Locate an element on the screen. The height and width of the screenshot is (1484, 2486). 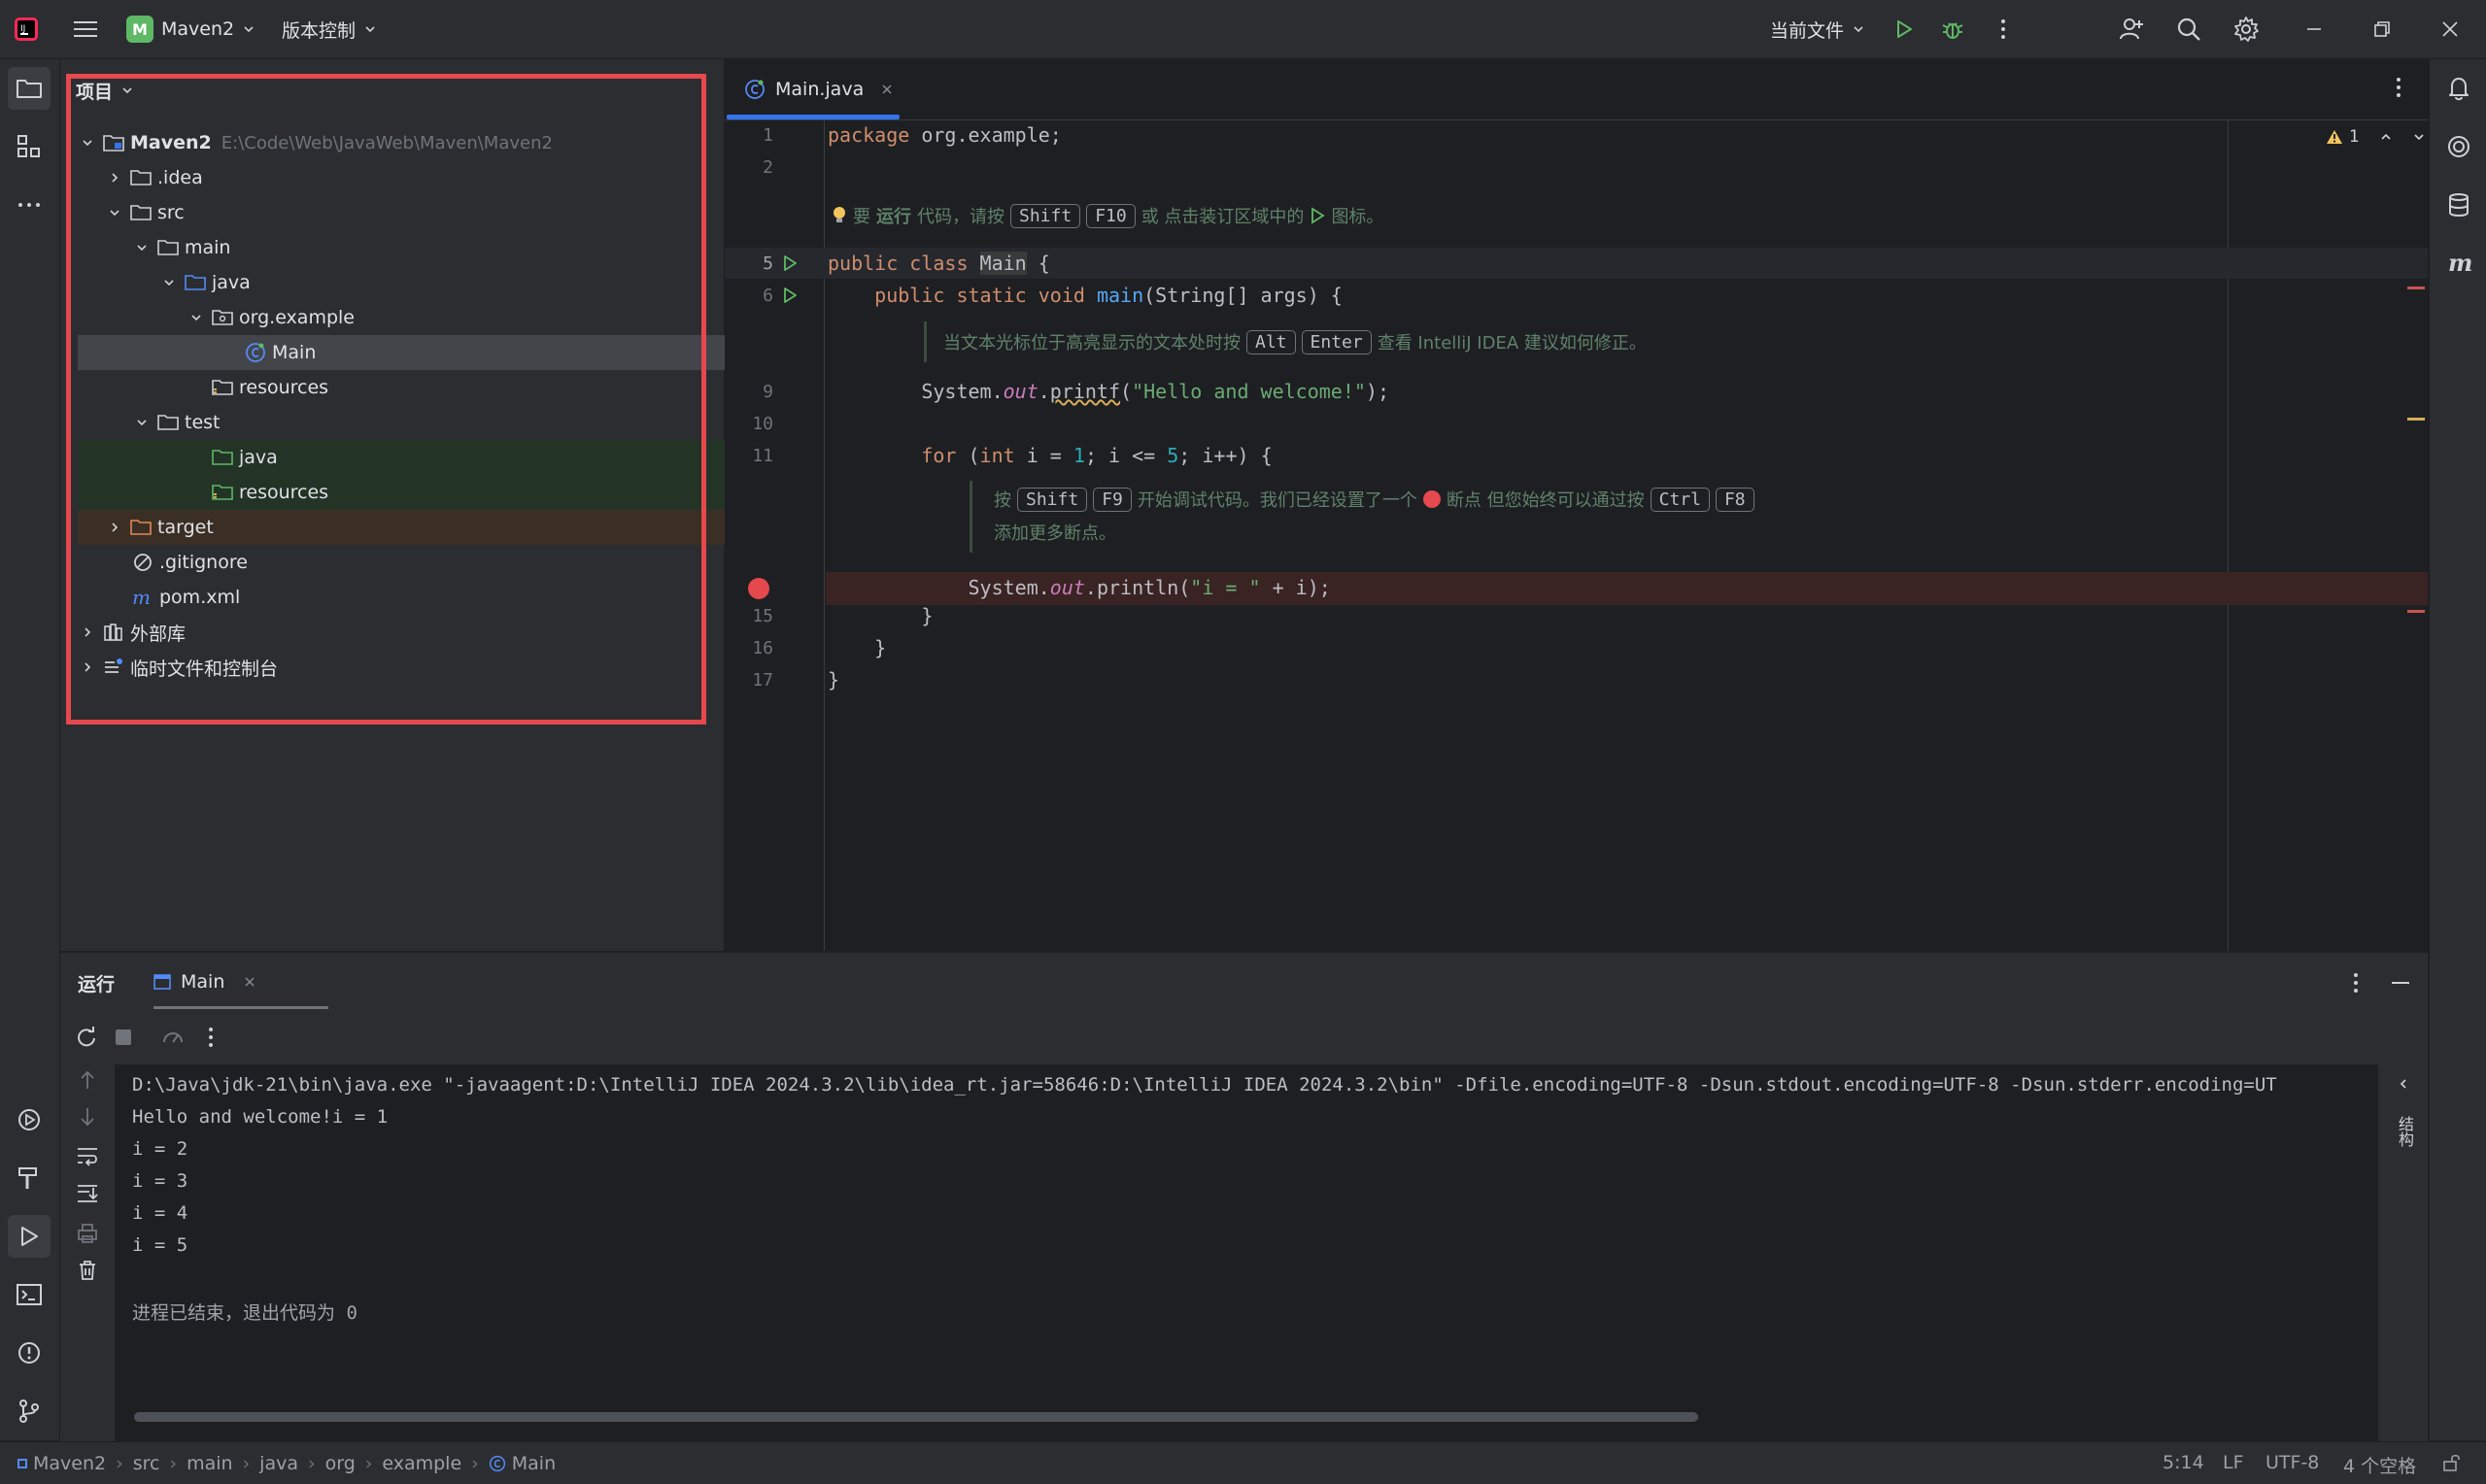
tree-node-main: main is located at coordinates (419, 247).